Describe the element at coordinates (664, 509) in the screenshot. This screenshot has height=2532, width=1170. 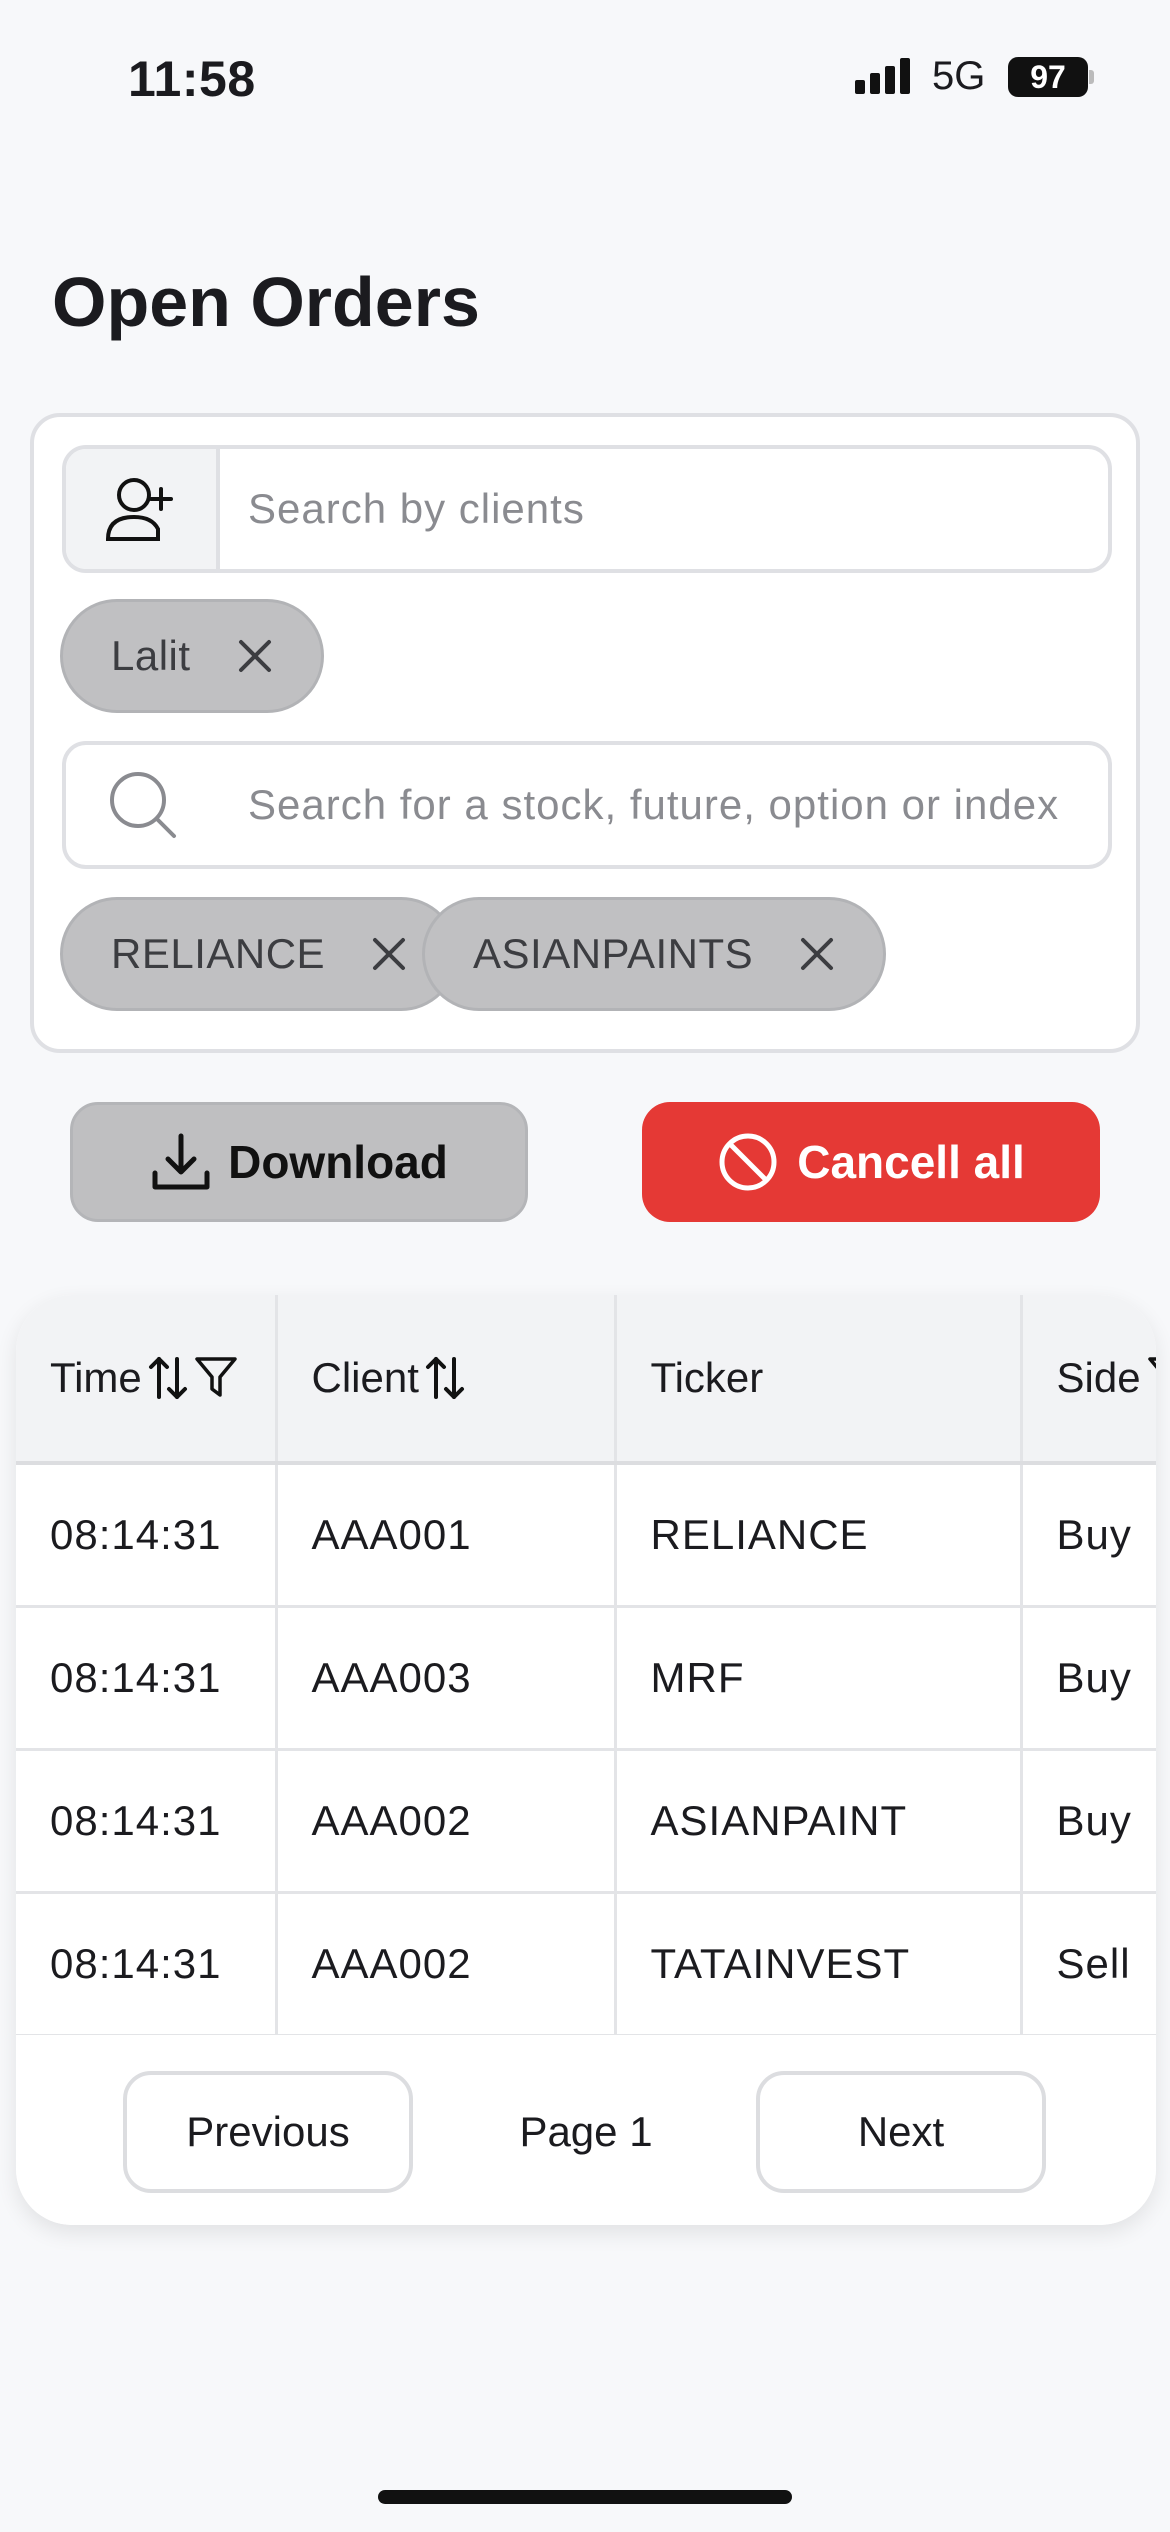
I see `client-search-input` at that location.